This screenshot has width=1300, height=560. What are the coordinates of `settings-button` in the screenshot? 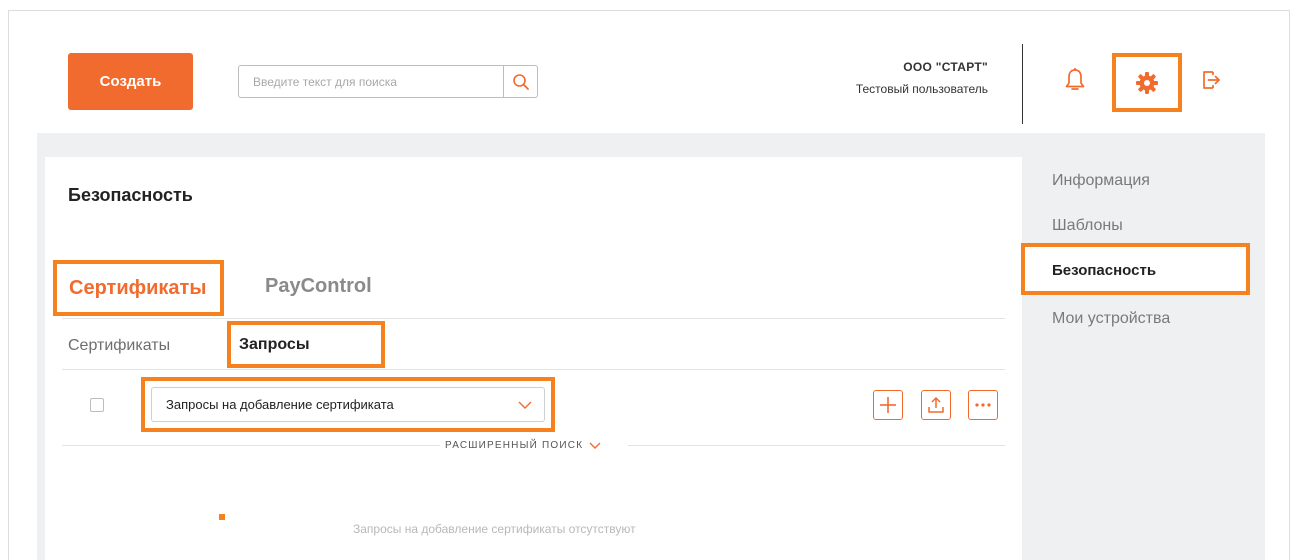 It's located at (1147, 82).